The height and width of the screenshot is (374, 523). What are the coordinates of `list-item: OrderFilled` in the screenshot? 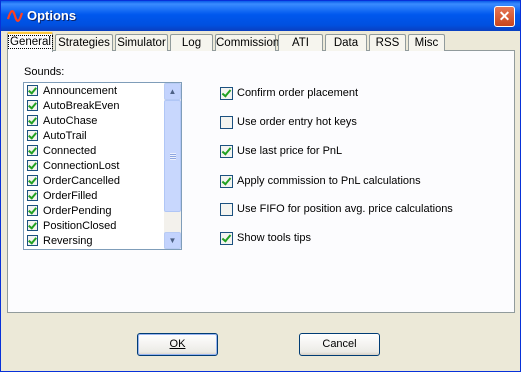 It's located at (94, 196).